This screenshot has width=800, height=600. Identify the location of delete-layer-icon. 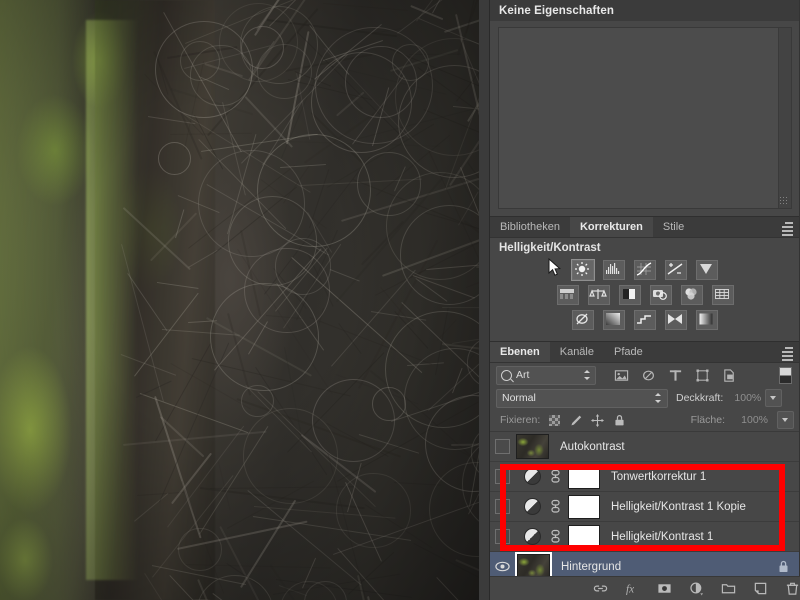
(792, 588).